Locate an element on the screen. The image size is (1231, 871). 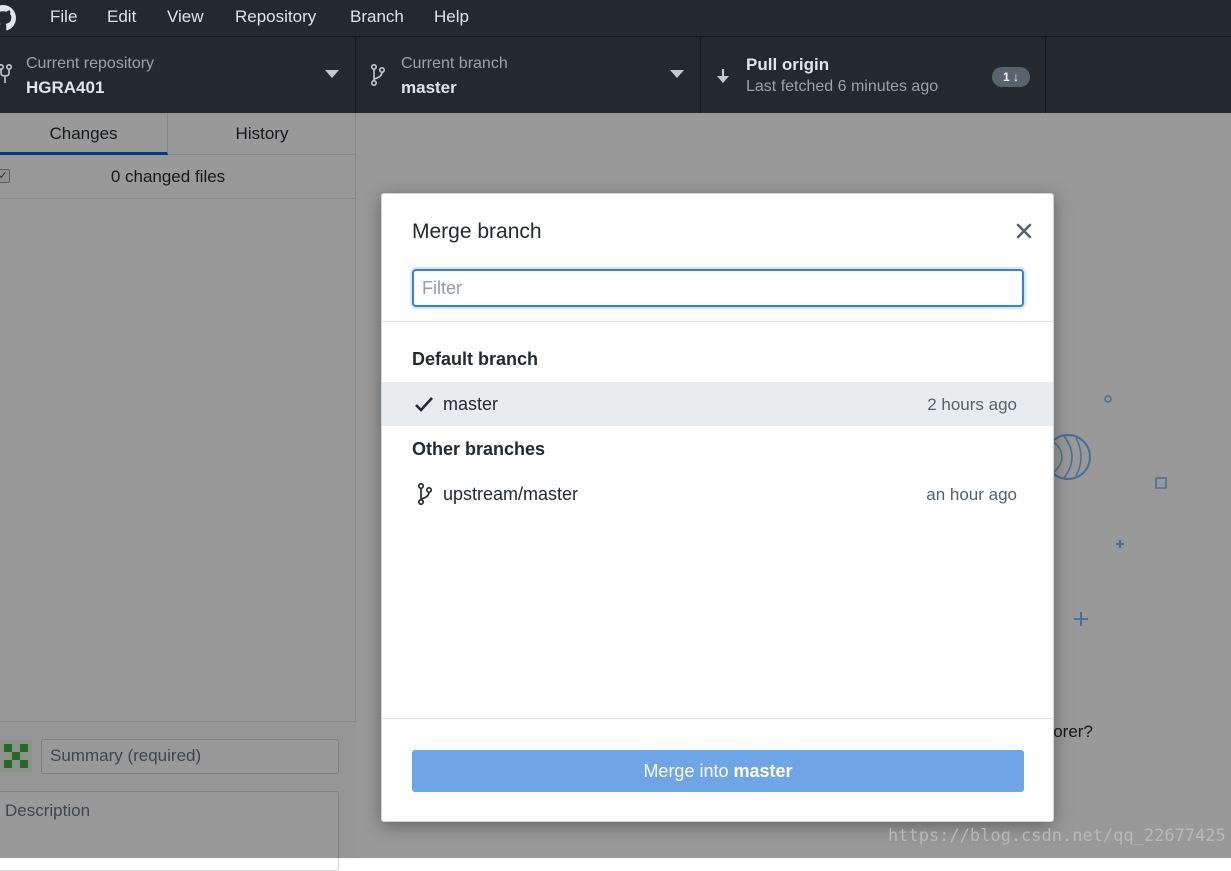
close-icon is located at coordinates (1024, 231).